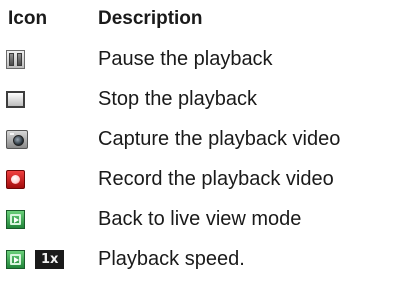 This screenshot has width=393, height=281. Describe the element at coordinates (15, 219) in the screenshot. I see `live-view-icon` at that location.